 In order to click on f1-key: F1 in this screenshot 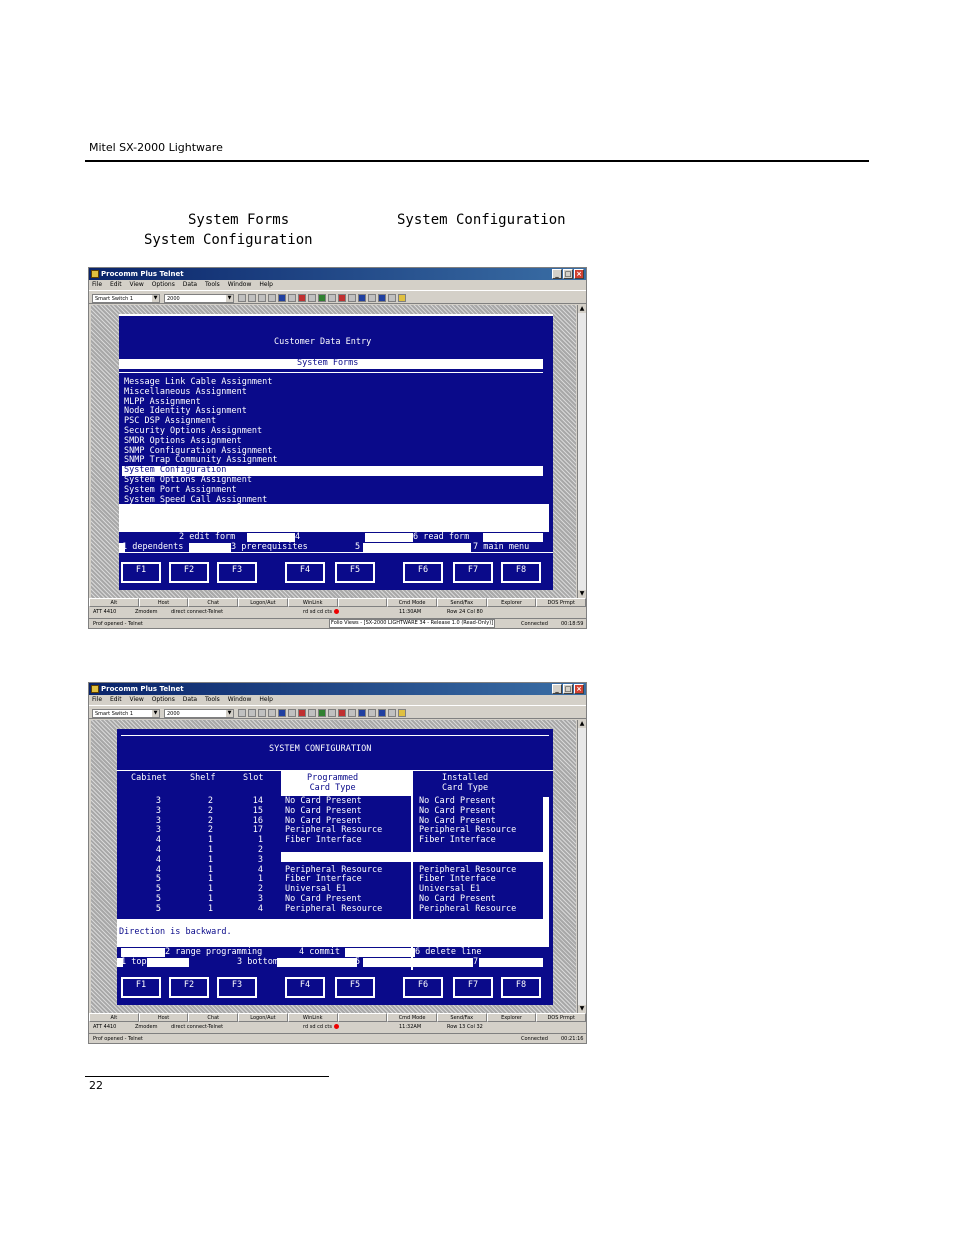, I will do `click(141, 572)`.